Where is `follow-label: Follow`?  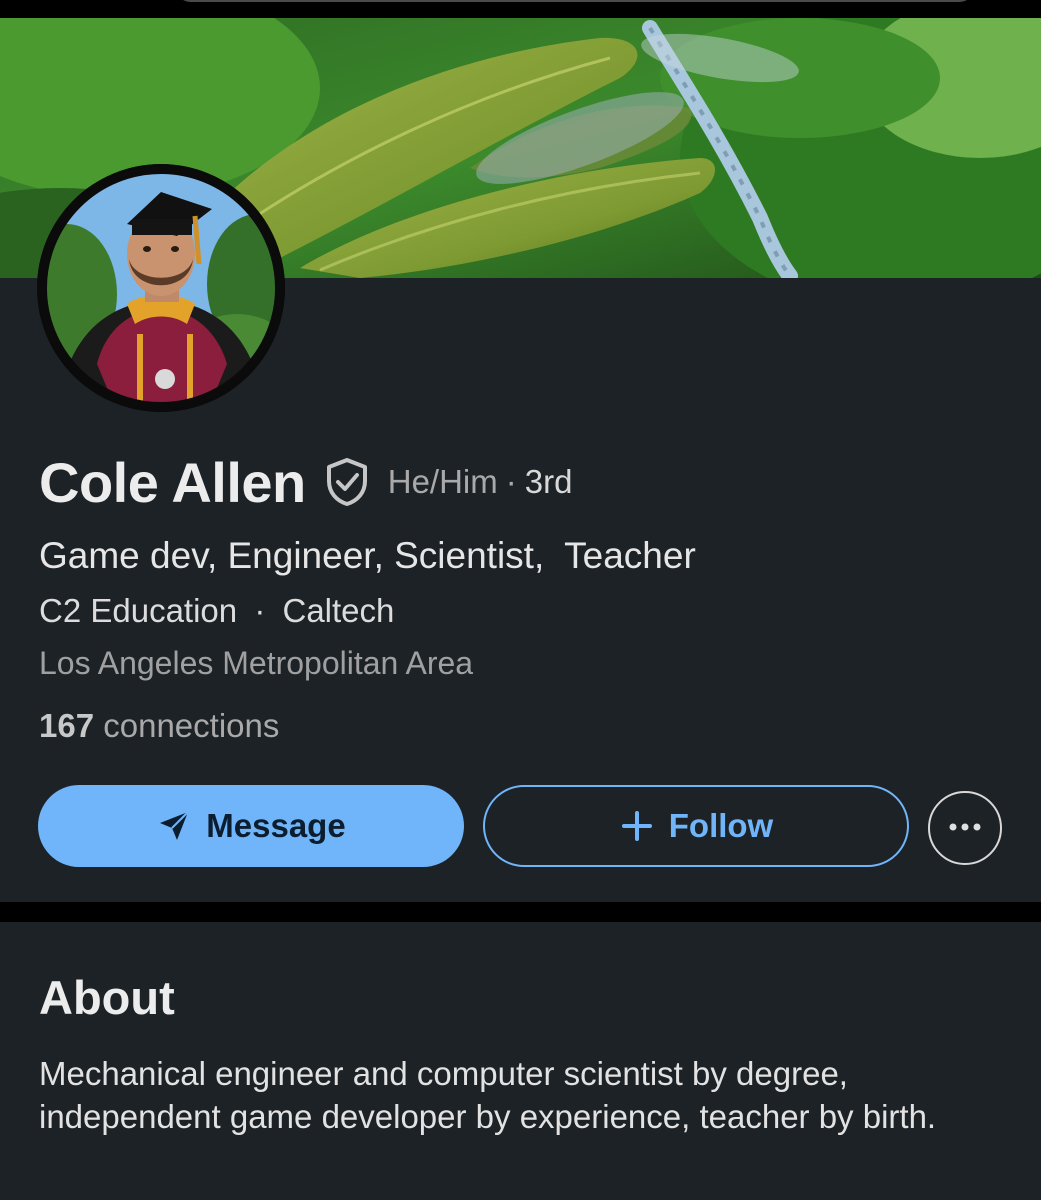
follow-label: Follow is located at coordinates (721, 825).